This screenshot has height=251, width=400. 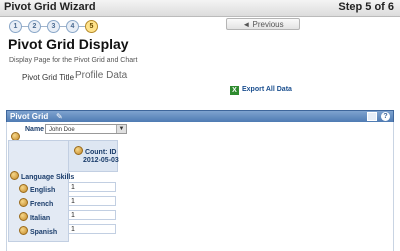 I want to click on settings-icon: ✎, so click(x=59, y=116).